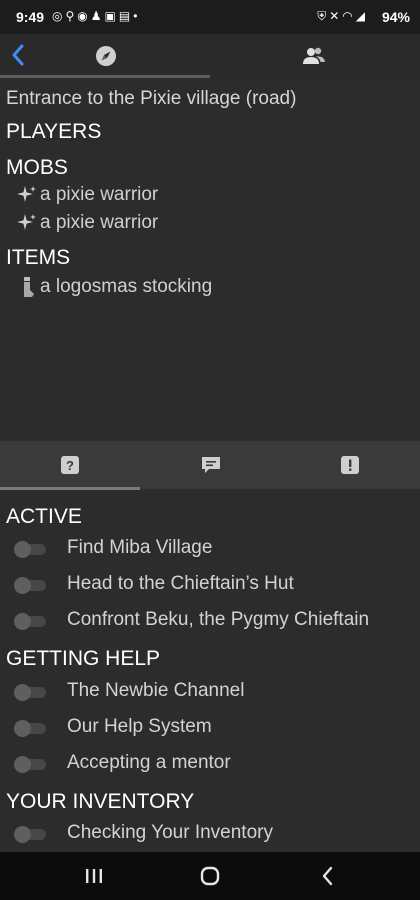 Image resolution: width=420 pixels, height=900 pixels. I want to click on list-item-label: Find Miba Village, so click(140, 547).